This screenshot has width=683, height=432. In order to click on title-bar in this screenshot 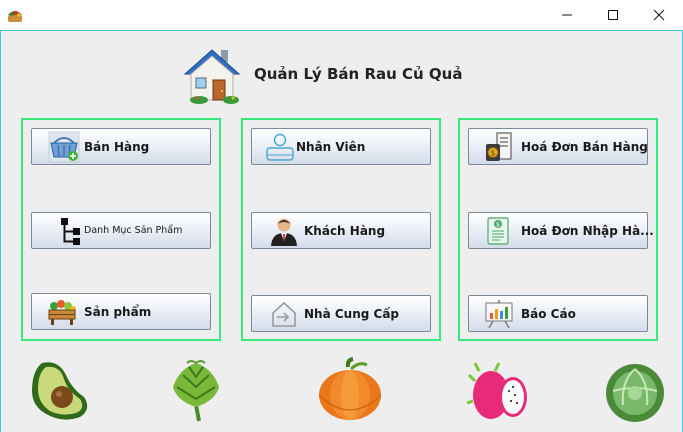, I will do `click(341, 15)`.